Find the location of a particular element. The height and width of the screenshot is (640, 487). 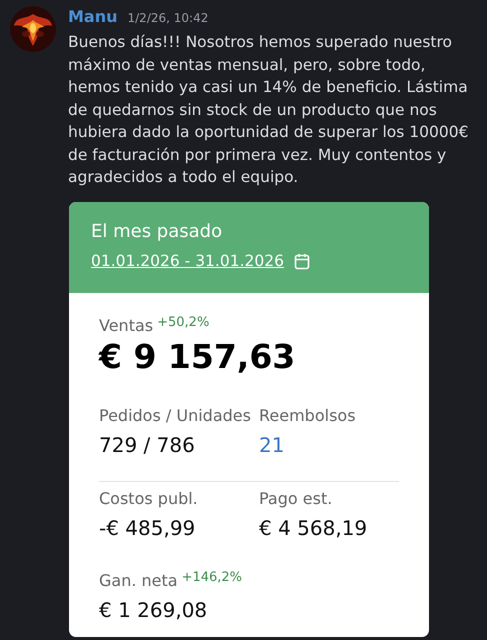

metric-label: Ventas is located at coordinates (126, 325).